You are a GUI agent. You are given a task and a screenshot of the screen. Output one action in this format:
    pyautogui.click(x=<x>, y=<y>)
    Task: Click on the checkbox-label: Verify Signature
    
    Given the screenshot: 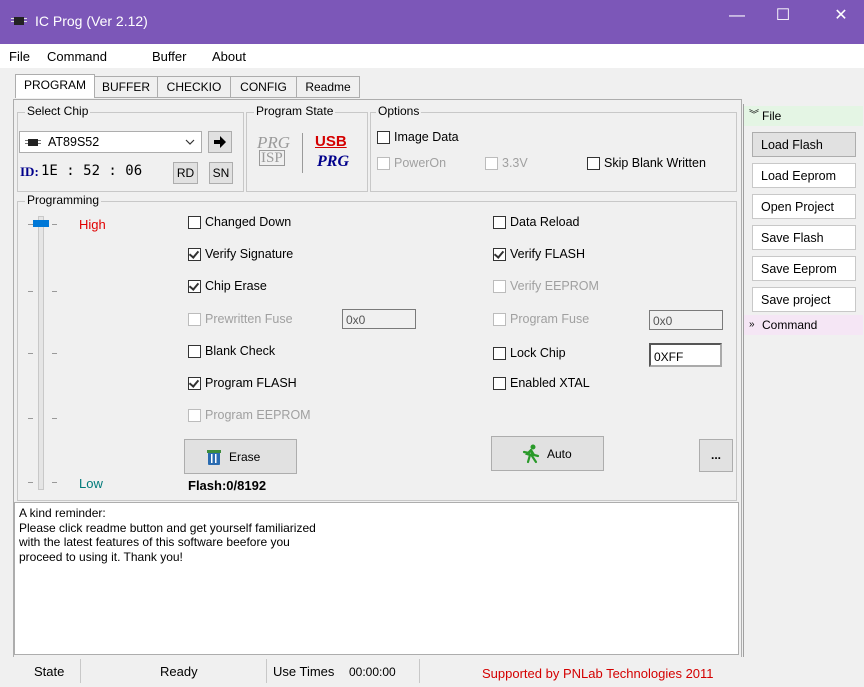 What is the action you would take?
    pyautogui.click(x=249, y=254)
    